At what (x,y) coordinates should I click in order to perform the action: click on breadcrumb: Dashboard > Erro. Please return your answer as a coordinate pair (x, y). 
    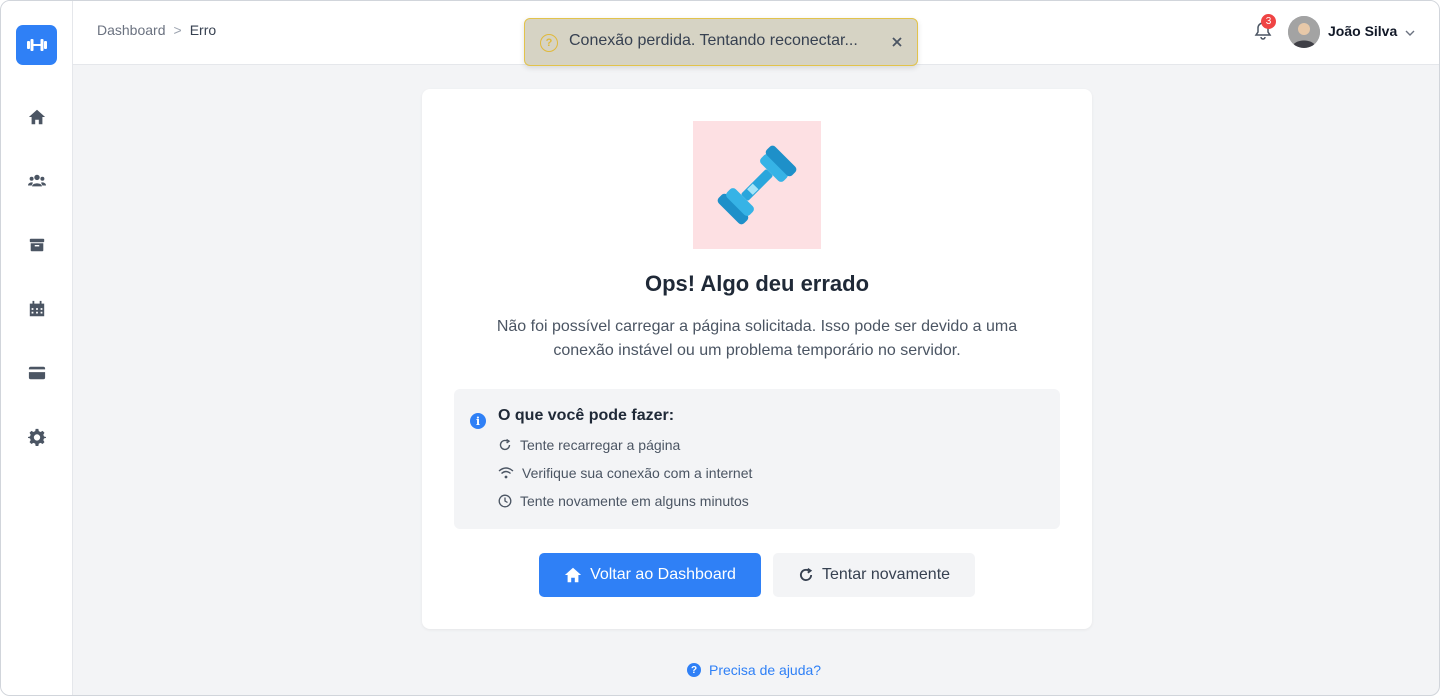
    Looking at the image, I should click on (156, 30).